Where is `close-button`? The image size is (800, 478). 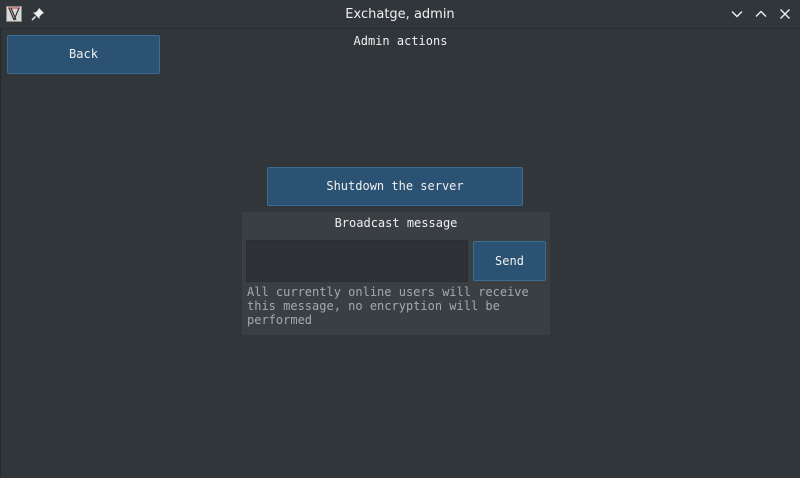 close-button is located at coordinates (785, 14).